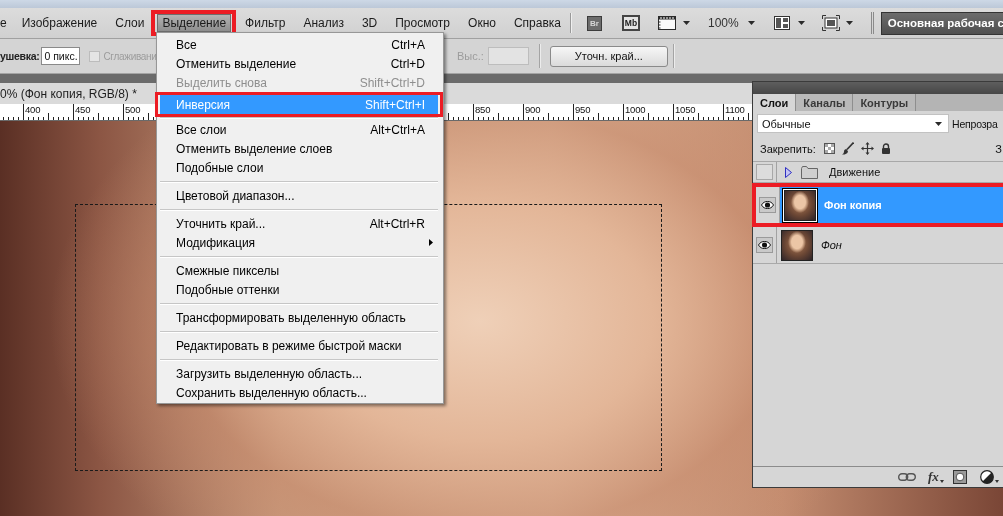 The height and width of the screenshot is (516, 1003). I want to click on ruler-label: 500, so click(133, 109).